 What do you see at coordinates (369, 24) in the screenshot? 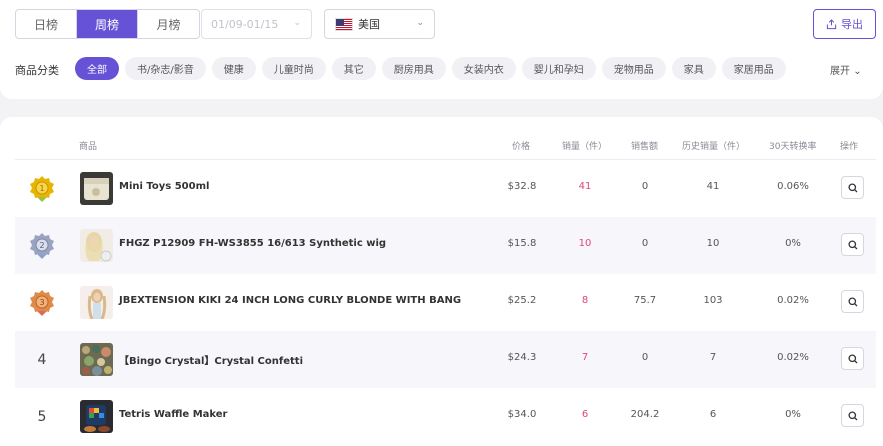
I see `region-label: 美国` at bounding box center [369, 24].